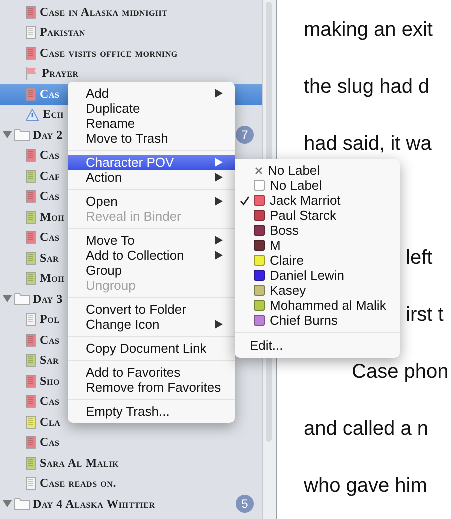 This screenshot has height=519, width=451. Describe the element at coordinates (30, 176) in the screenshot. I see `binder-item: Caf` at that location.